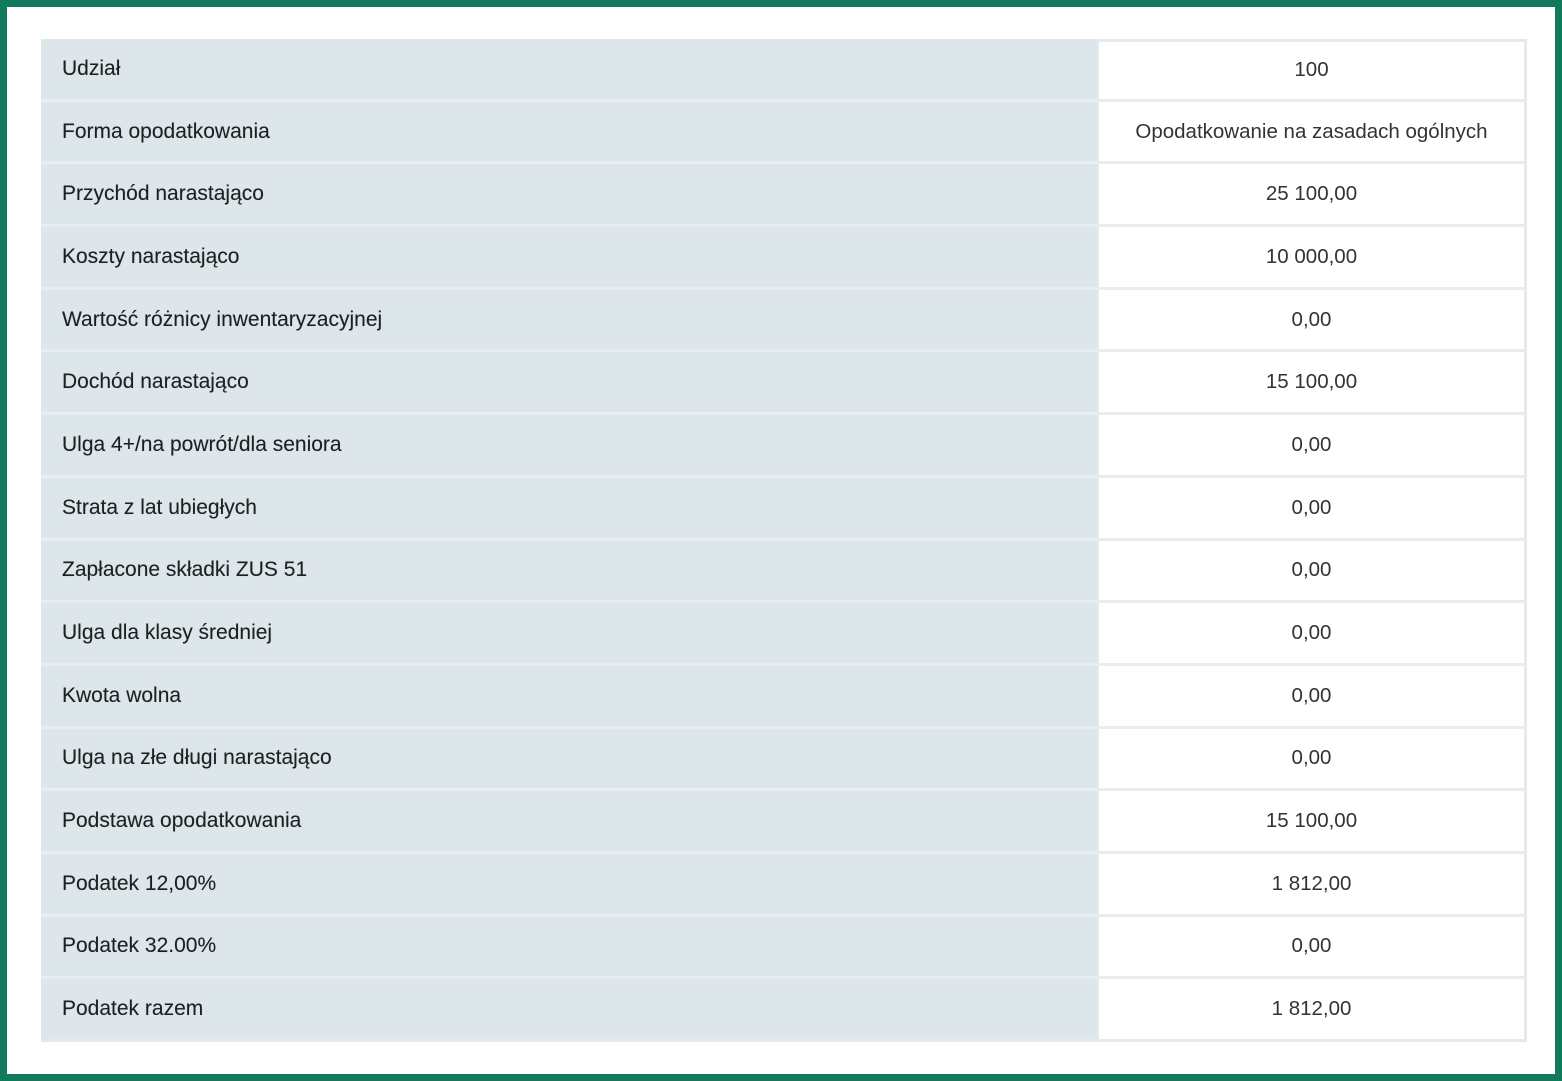  I want to click on table-row: Podatek 32.00% 0,00, so click(784, 948).